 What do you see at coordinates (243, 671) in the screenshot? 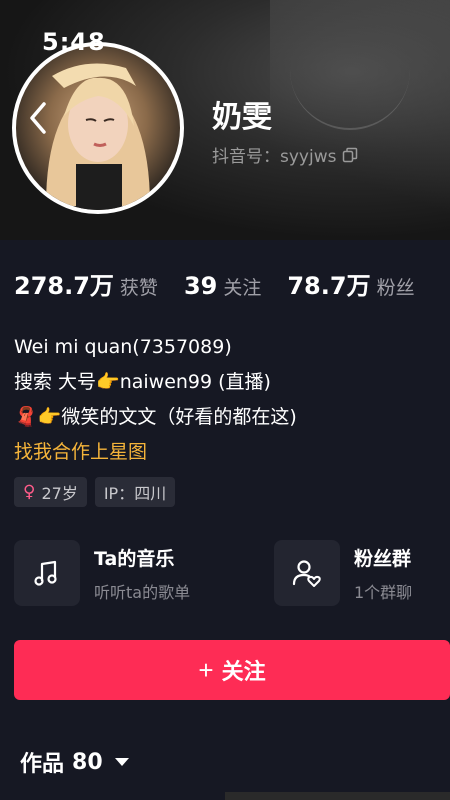
I see `follow-button-label: 关注` at bounding box center [243, 671].